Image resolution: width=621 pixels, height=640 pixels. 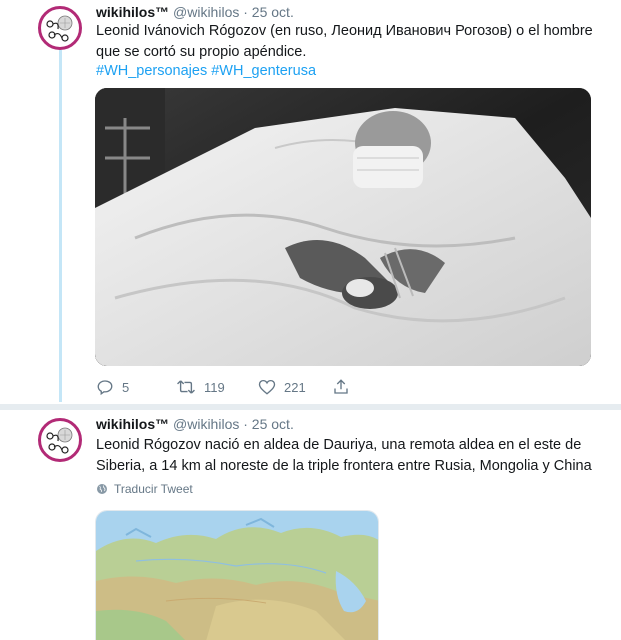 I want to click on share-button, so click(x=341, y=387).